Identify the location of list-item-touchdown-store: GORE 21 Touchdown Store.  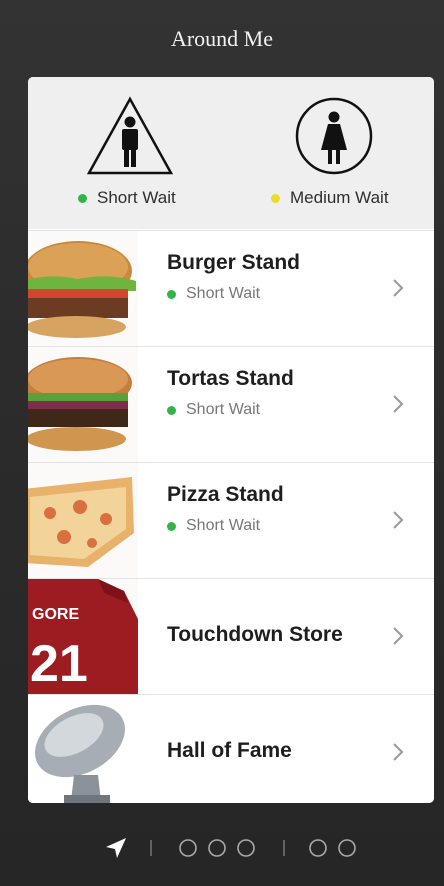
(231, 636).